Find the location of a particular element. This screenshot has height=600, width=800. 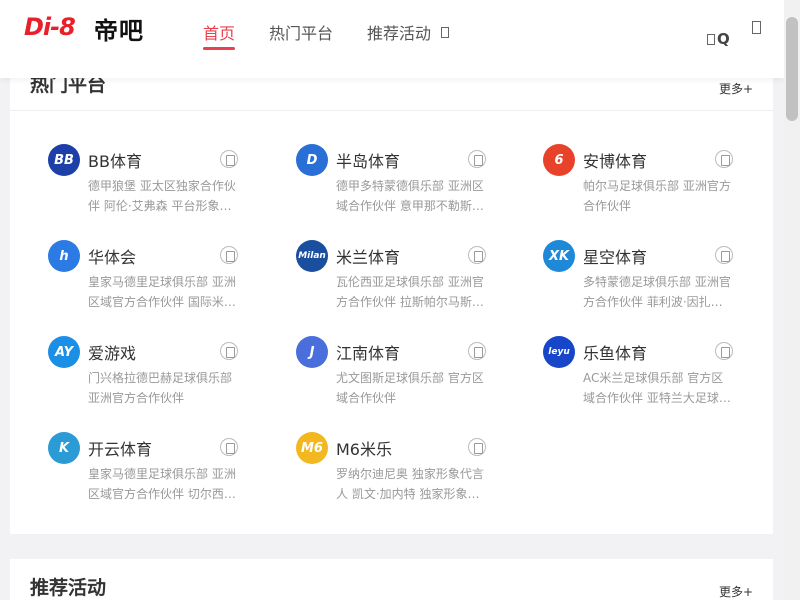

platform-name: BB体育 is located at coordinates (115, 160).